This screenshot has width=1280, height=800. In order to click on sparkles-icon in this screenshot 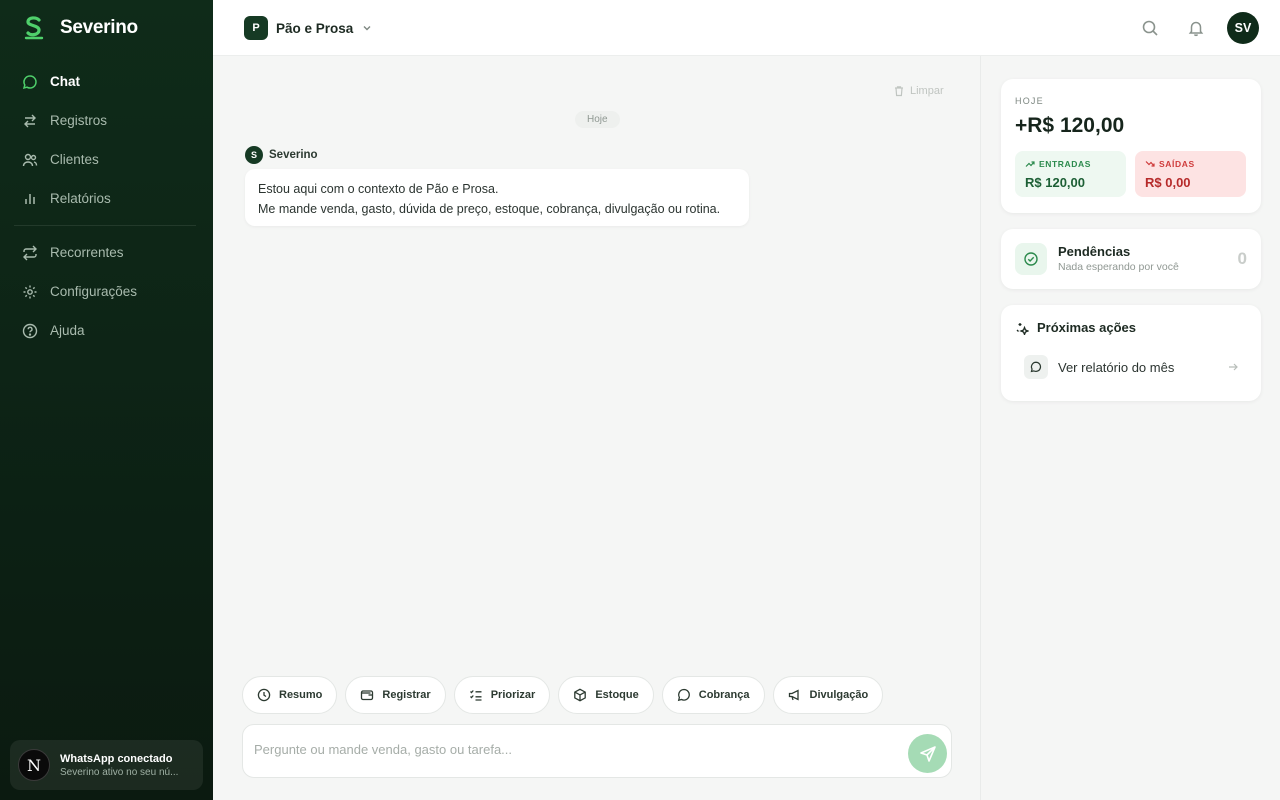, I will do `click(1022, 328)`.